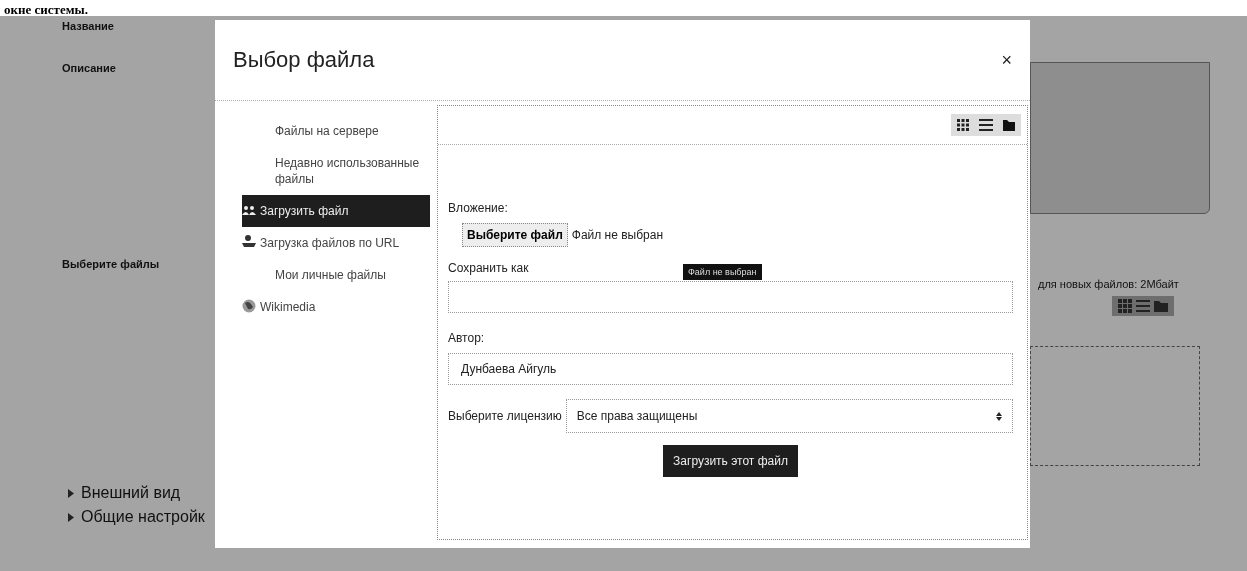 Image resolution: width=1247 pixels, height=571 pixels. What do you see at coordinates (730, 461) in the screenshot?
I see `upload-button: Загрузить этот файл` at bounding box center [730, 461].